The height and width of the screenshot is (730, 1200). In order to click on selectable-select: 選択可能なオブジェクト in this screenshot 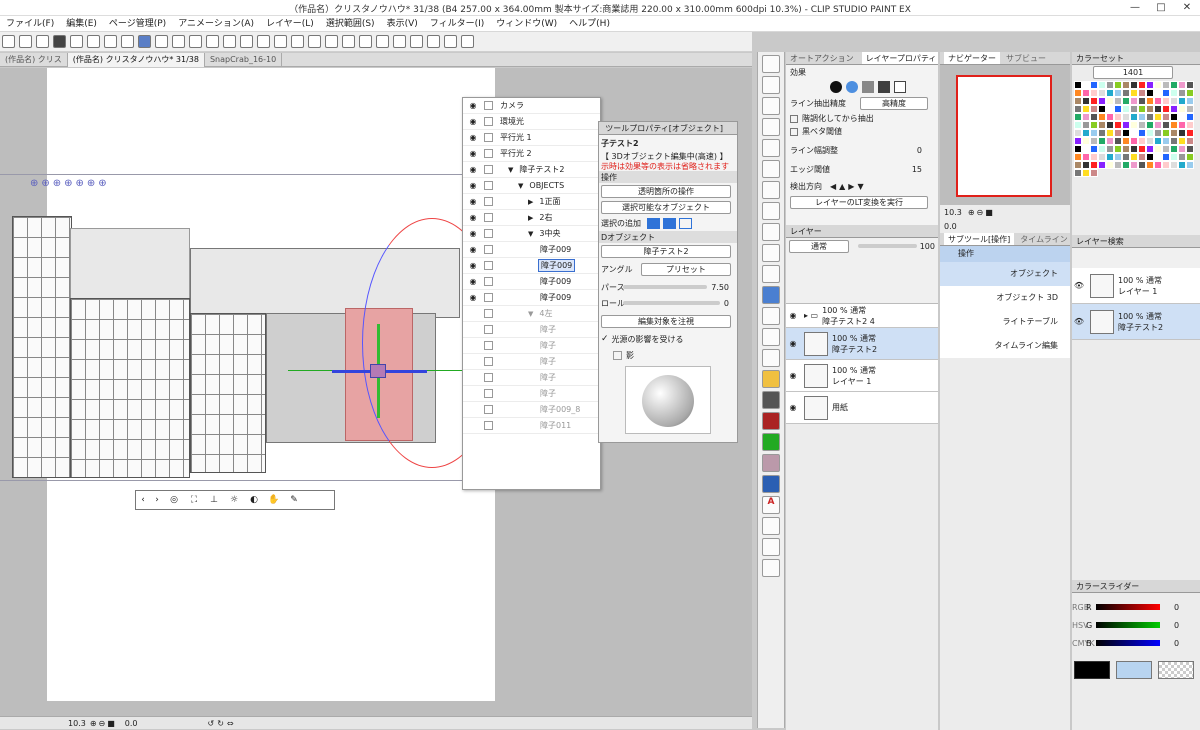, I will do `click(666, 207)`.